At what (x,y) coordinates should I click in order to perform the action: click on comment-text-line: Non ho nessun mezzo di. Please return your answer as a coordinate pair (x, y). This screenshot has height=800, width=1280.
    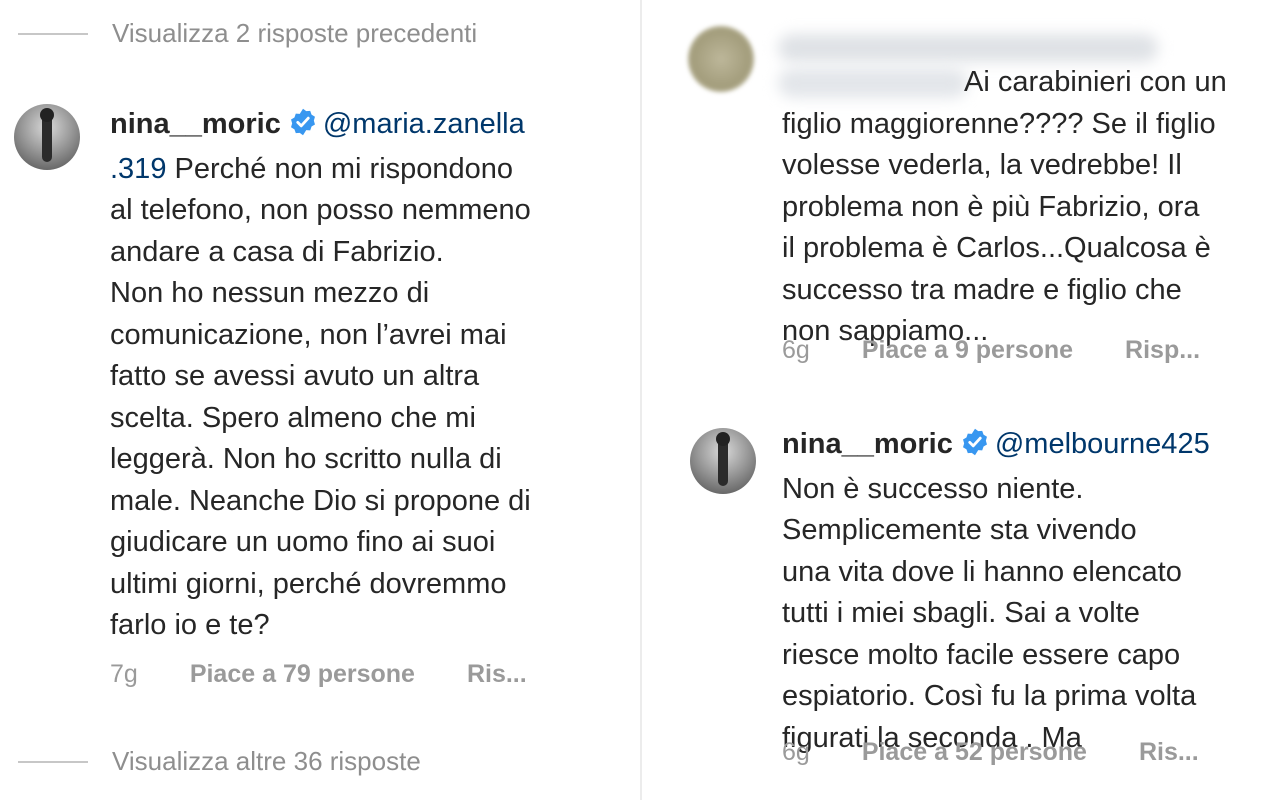
    Looking at the image, I should click on (270, 293).